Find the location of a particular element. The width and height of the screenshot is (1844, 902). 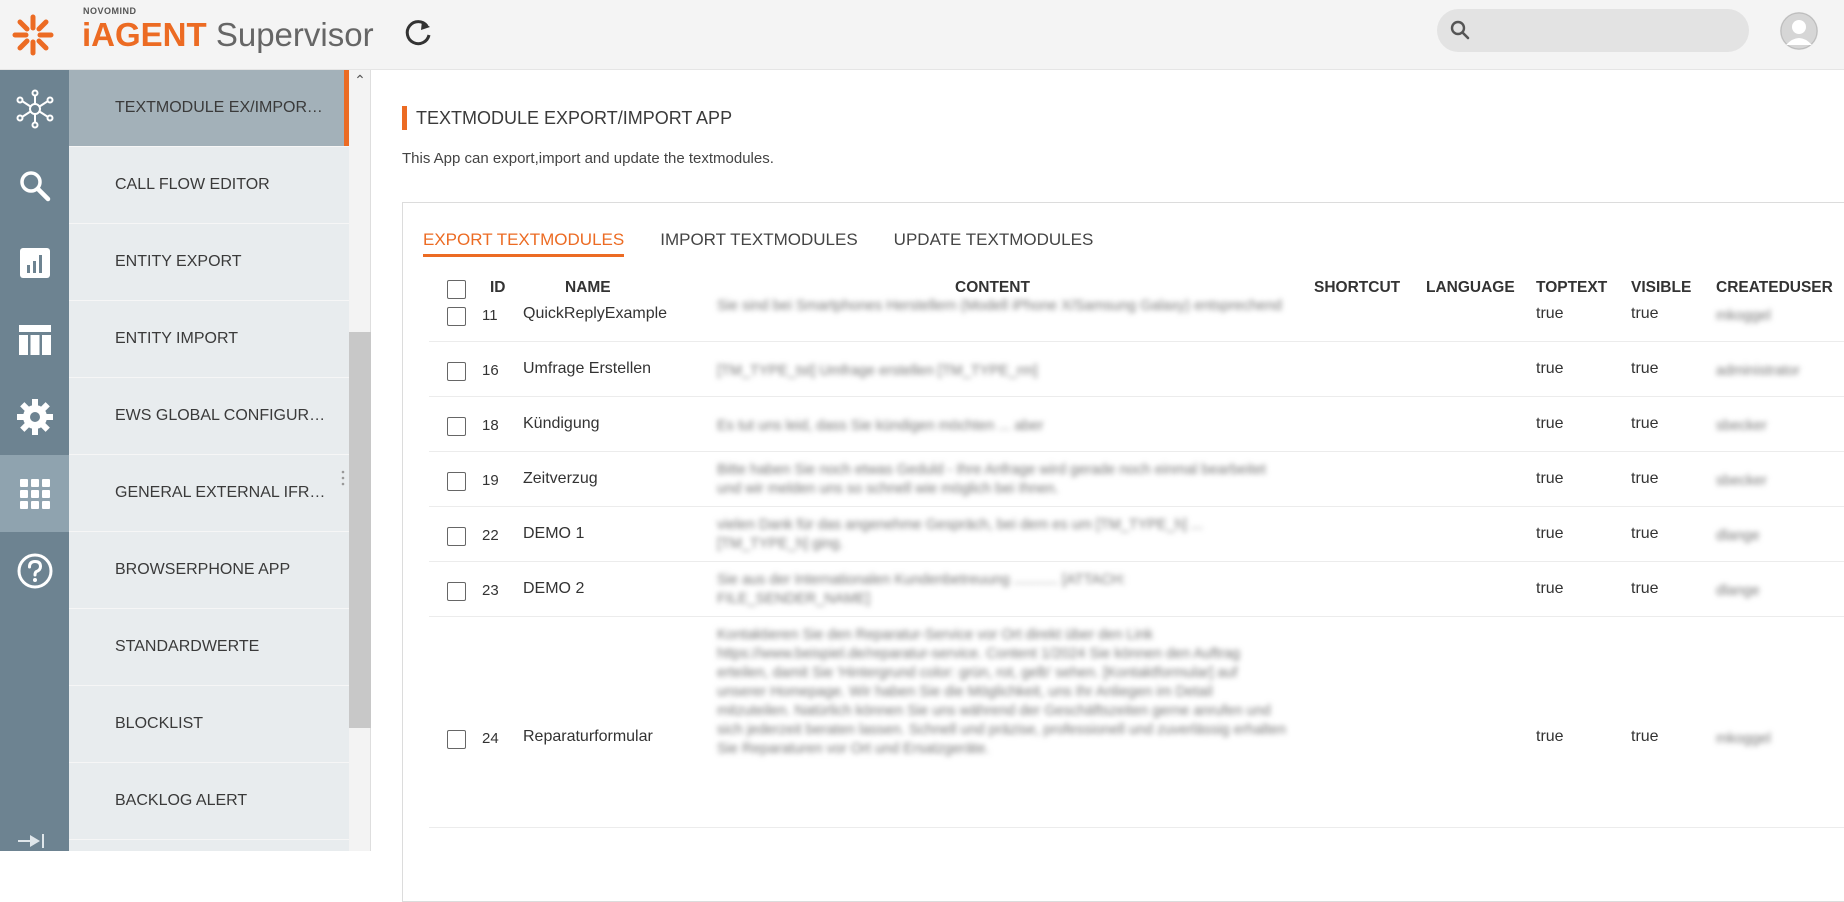

select-all-checkbox is located at coordinates (456, 289).